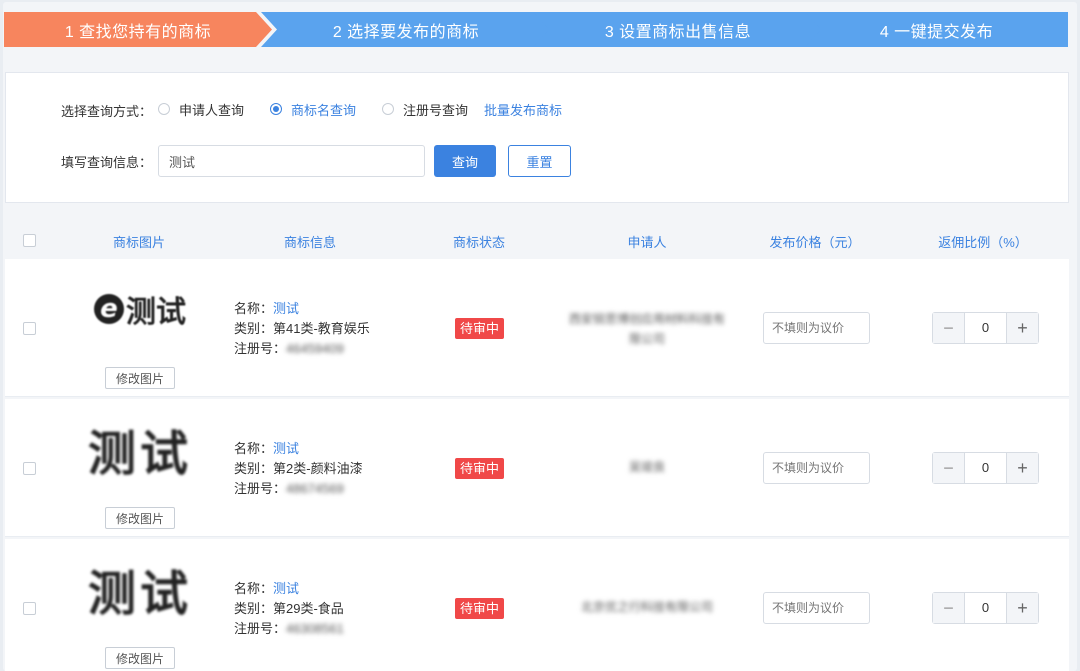 This screenshot has height=671, width=1080. Describe the element at coordinates (29, 240) in the screenshot. I see `select-all-checkbox` at that location.